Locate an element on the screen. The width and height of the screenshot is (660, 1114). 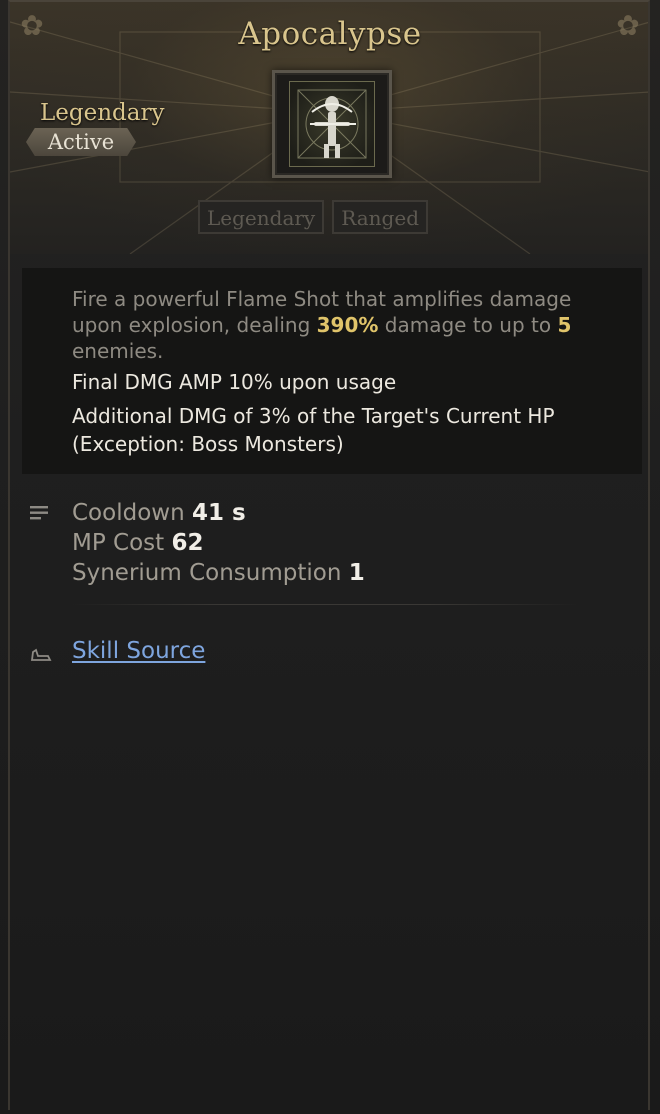
stat-mp-cost: MP Cost 62 is located at coordinates (138, 543).